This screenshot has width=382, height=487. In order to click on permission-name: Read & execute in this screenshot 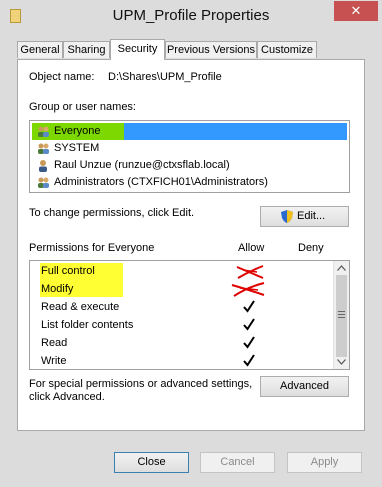, I will do `click(80, 307)`.